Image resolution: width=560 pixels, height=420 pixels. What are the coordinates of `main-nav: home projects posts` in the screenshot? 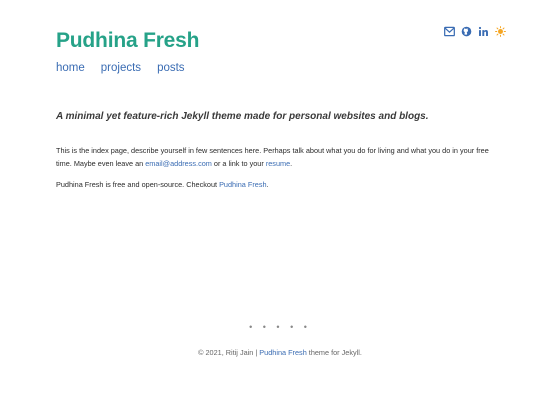 It's located at (120, 68).